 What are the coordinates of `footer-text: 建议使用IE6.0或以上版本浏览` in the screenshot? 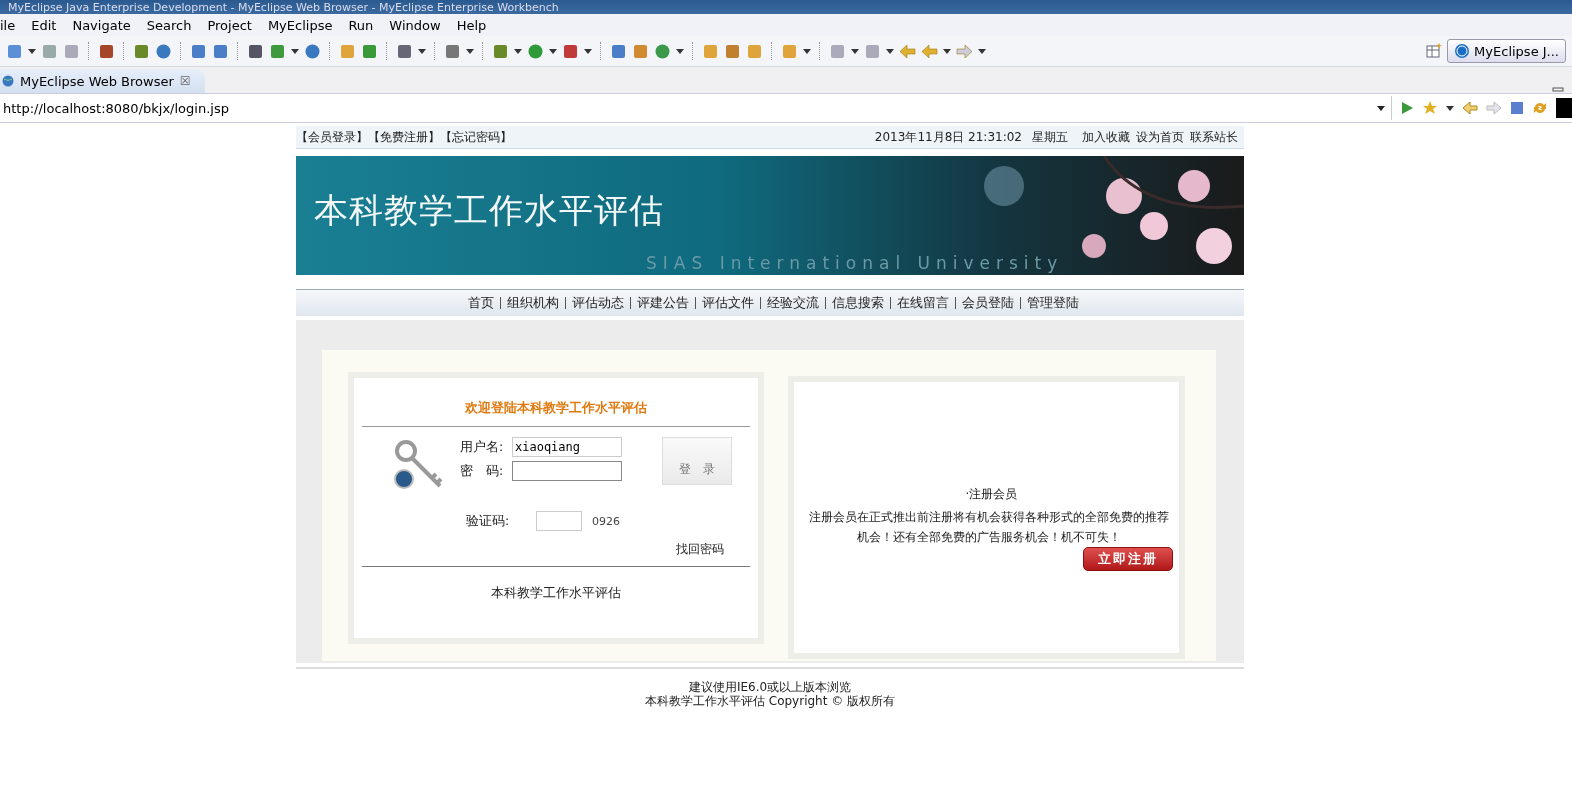 It's located at (770, 687).